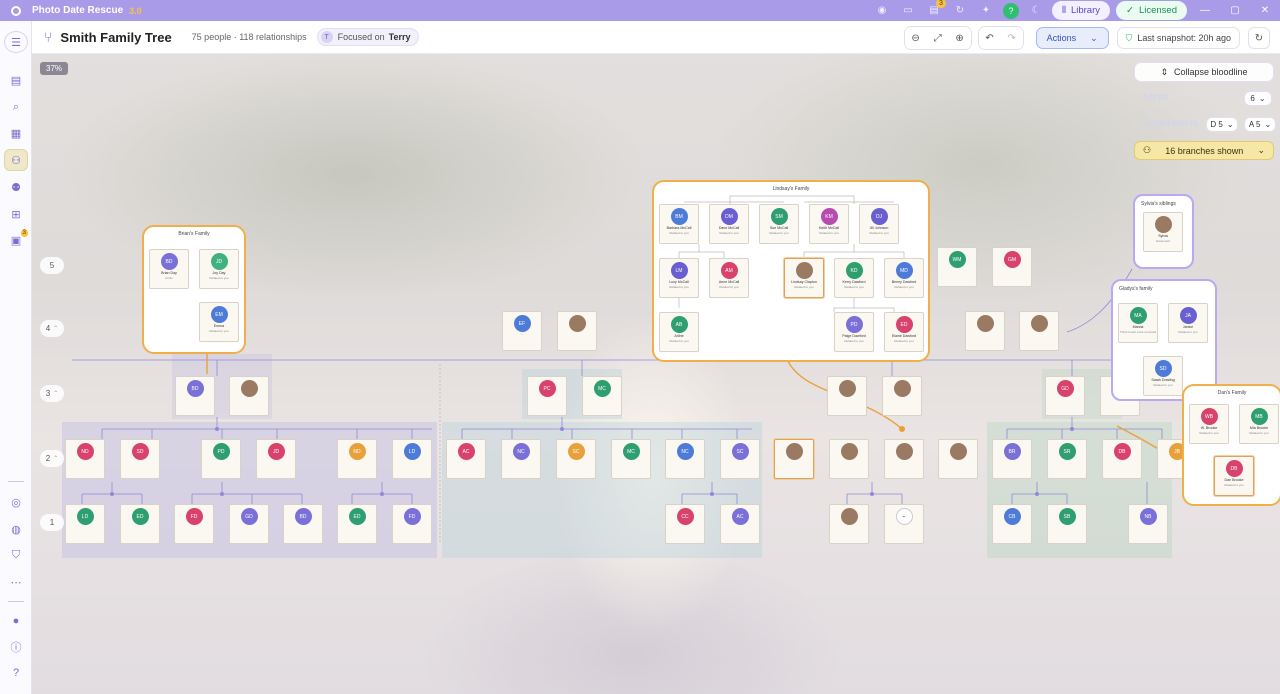 The image size is (1280, 694). What do you see at coordinates (16, 555) in the screenshot?
I see `shield-icon: ⛉` at bounding box center [16, 555].